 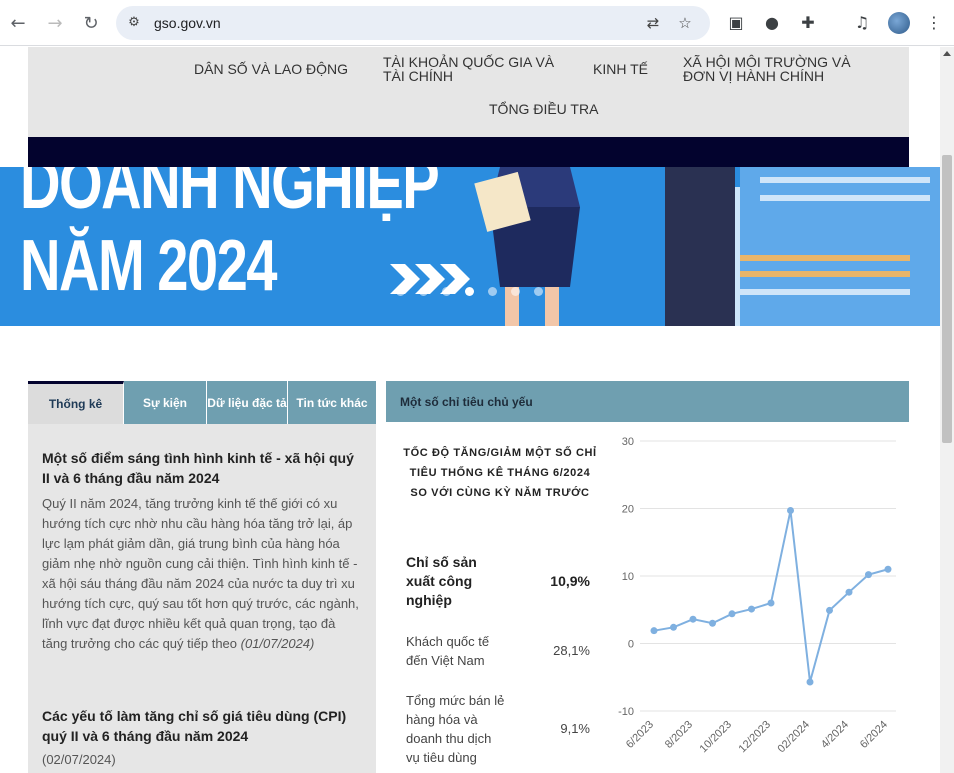 I want to click on x-tick-label: 6/2024, so click(x=874, y=735).